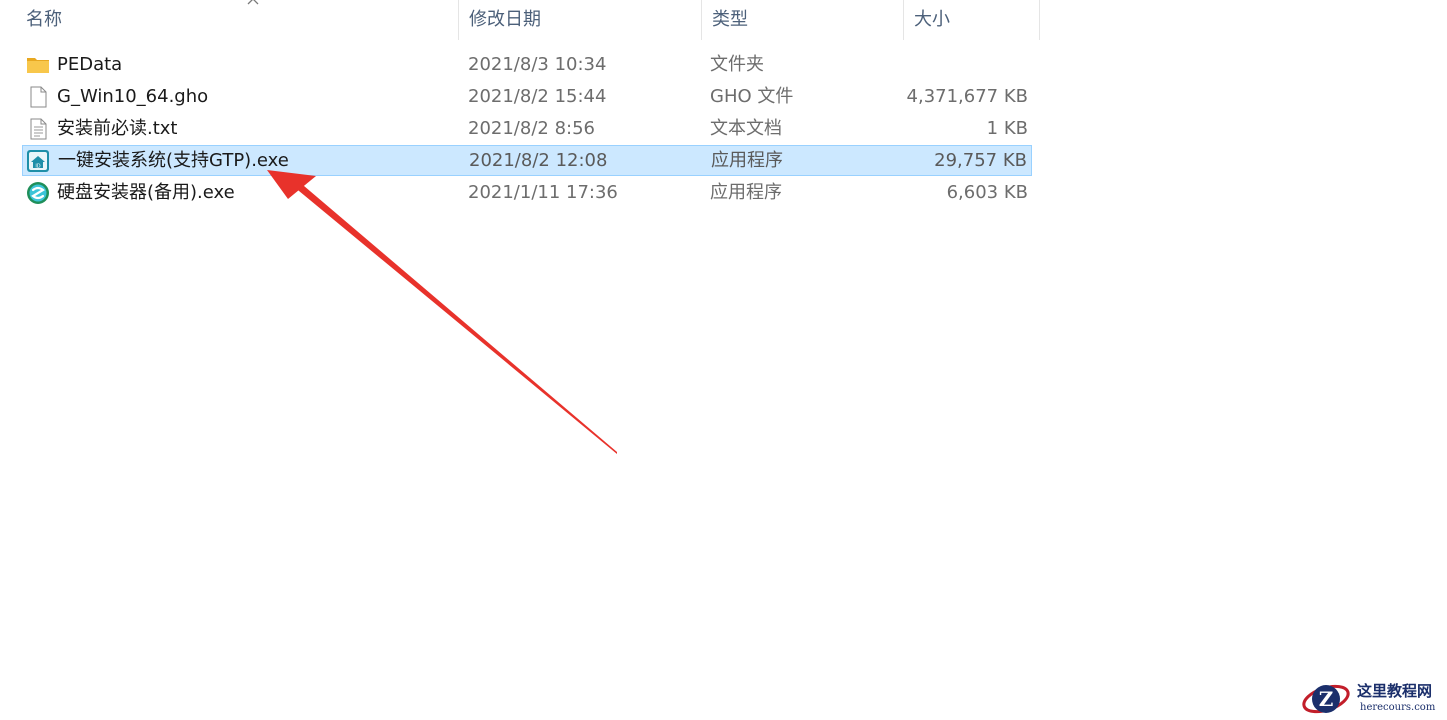 The width and height of the screenshot is (1447, 720). What do you see at coordinates (537, 64) in the screenshot?
I see `file-modified-date: 2021/8/3 10:34` at bounding box center [537, 64].